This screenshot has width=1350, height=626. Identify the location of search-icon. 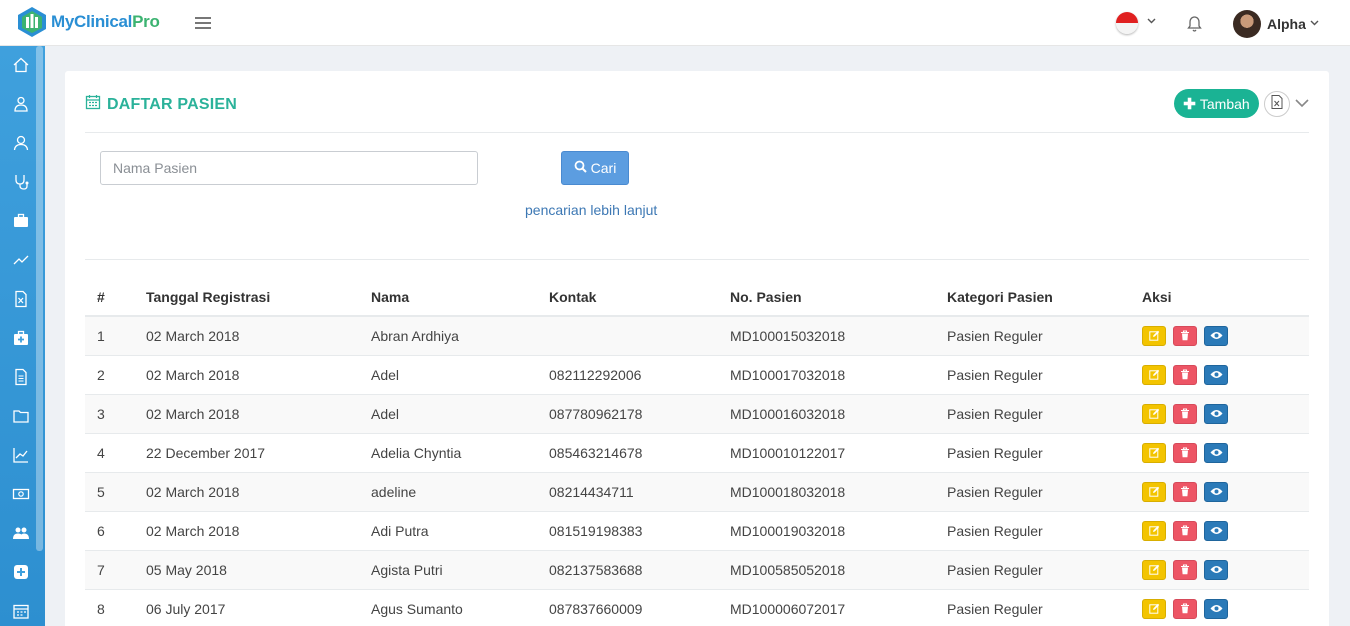
(582, 168).